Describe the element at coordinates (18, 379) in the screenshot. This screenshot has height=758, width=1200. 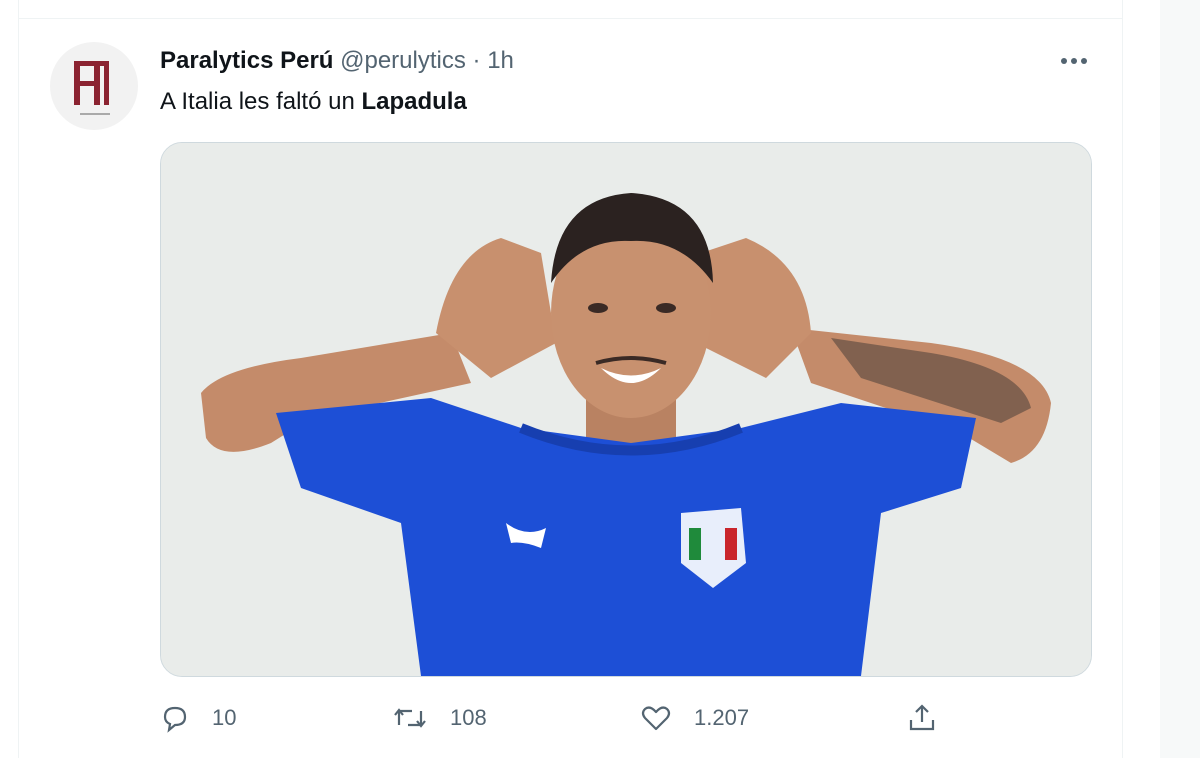
I see `timeline-left-border` at that location.